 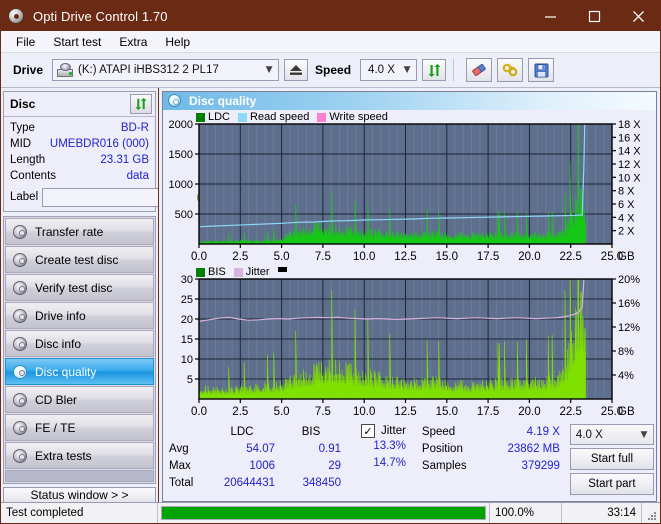 What do you see at coordinates (177, 42) in the screenshot?
I see `menu-help: Help` at bounding box center [177, 42].